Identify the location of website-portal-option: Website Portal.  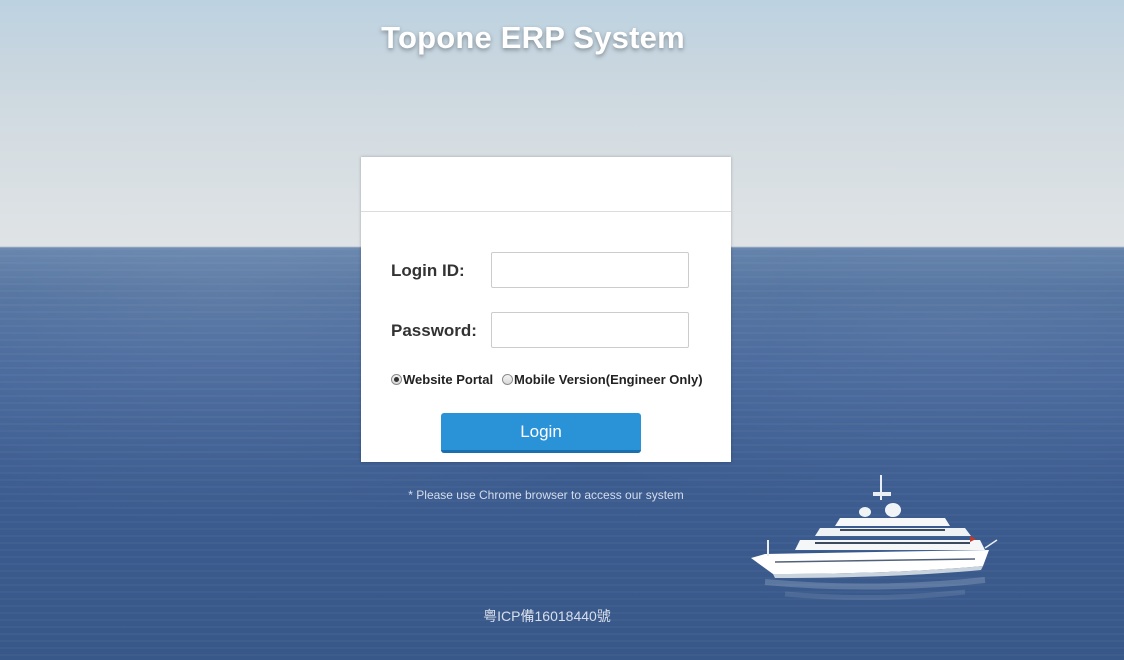
(442, 380).